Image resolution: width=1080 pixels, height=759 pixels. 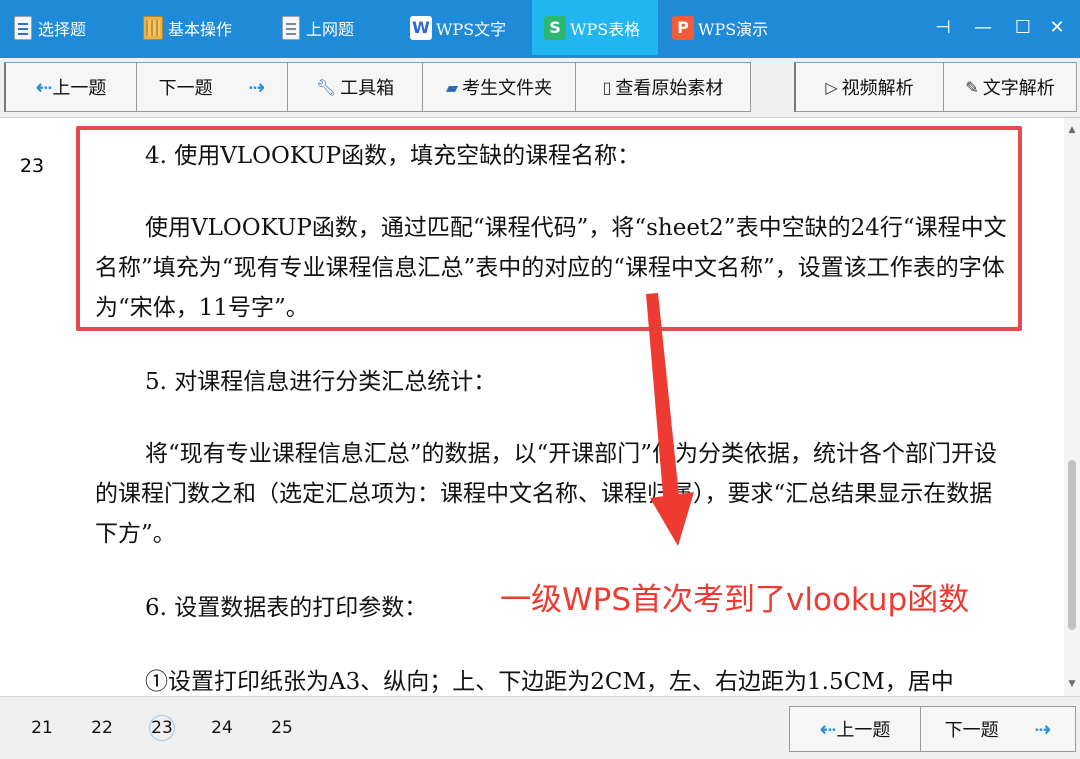 What do you see at coordinates (669, 88) in the screenshot?
I see `view-original-label: 查看原始素材` at bounding box center [669, 88].